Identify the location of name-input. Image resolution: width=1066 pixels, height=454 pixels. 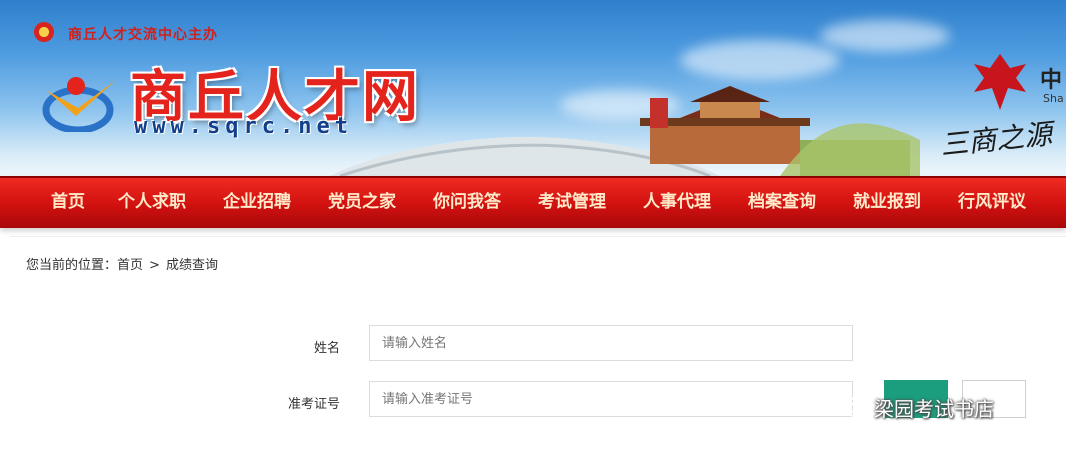
(611, 343).